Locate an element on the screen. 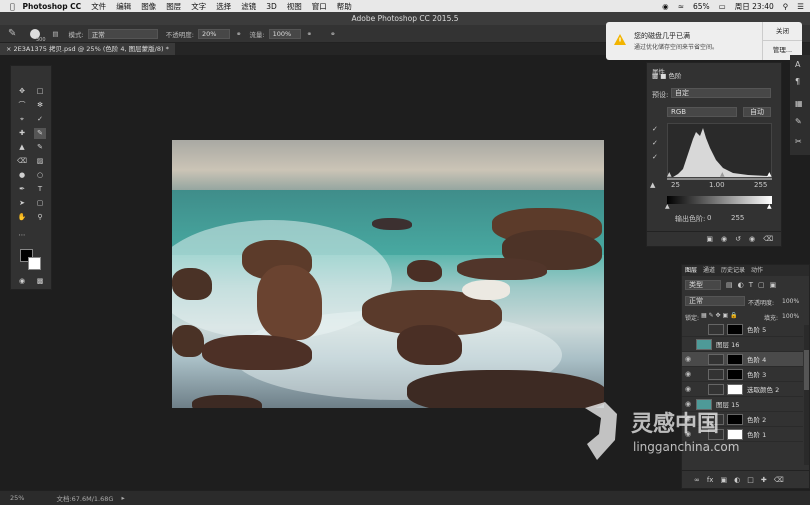 Image resolution: width=810 pixels, height=505 pixels. filter-shape-icon: ▢ is located at coordinates (761, 285).